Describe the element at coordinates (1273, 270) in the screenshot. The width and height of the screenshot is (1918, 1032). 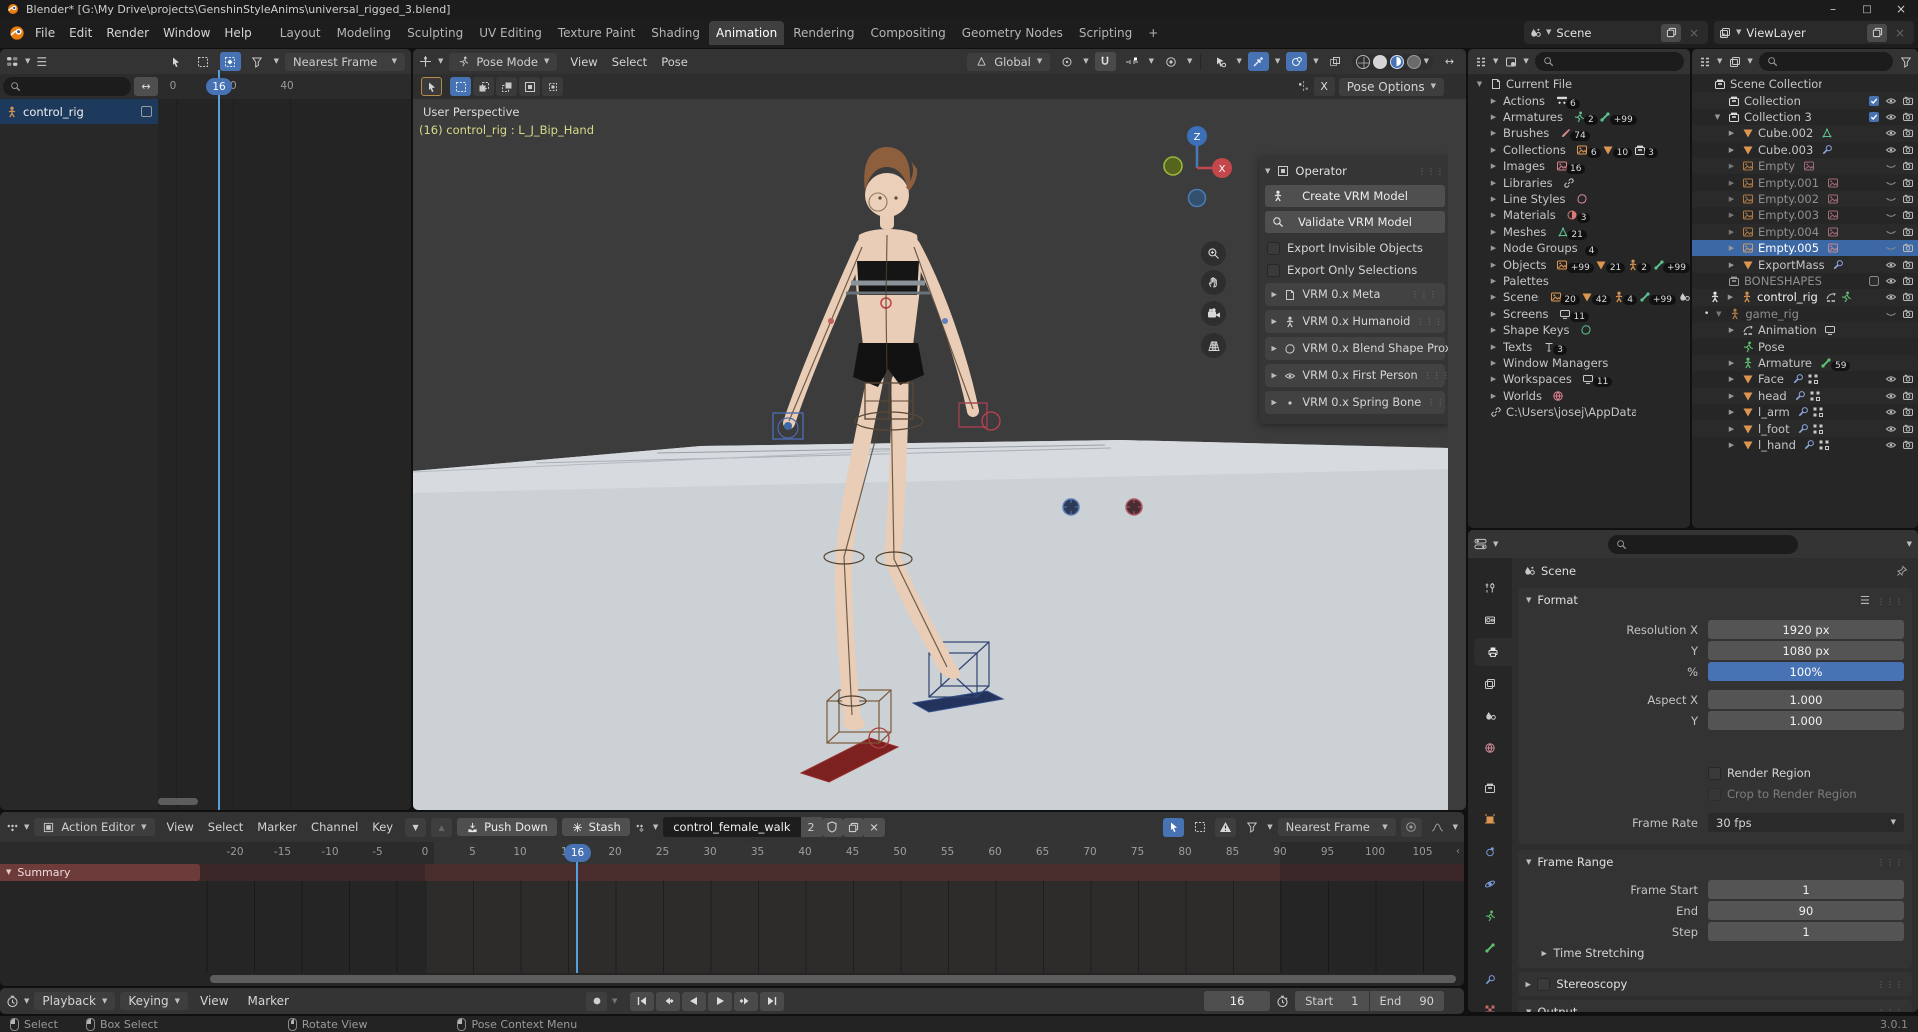
I see `checkbox` at that location.